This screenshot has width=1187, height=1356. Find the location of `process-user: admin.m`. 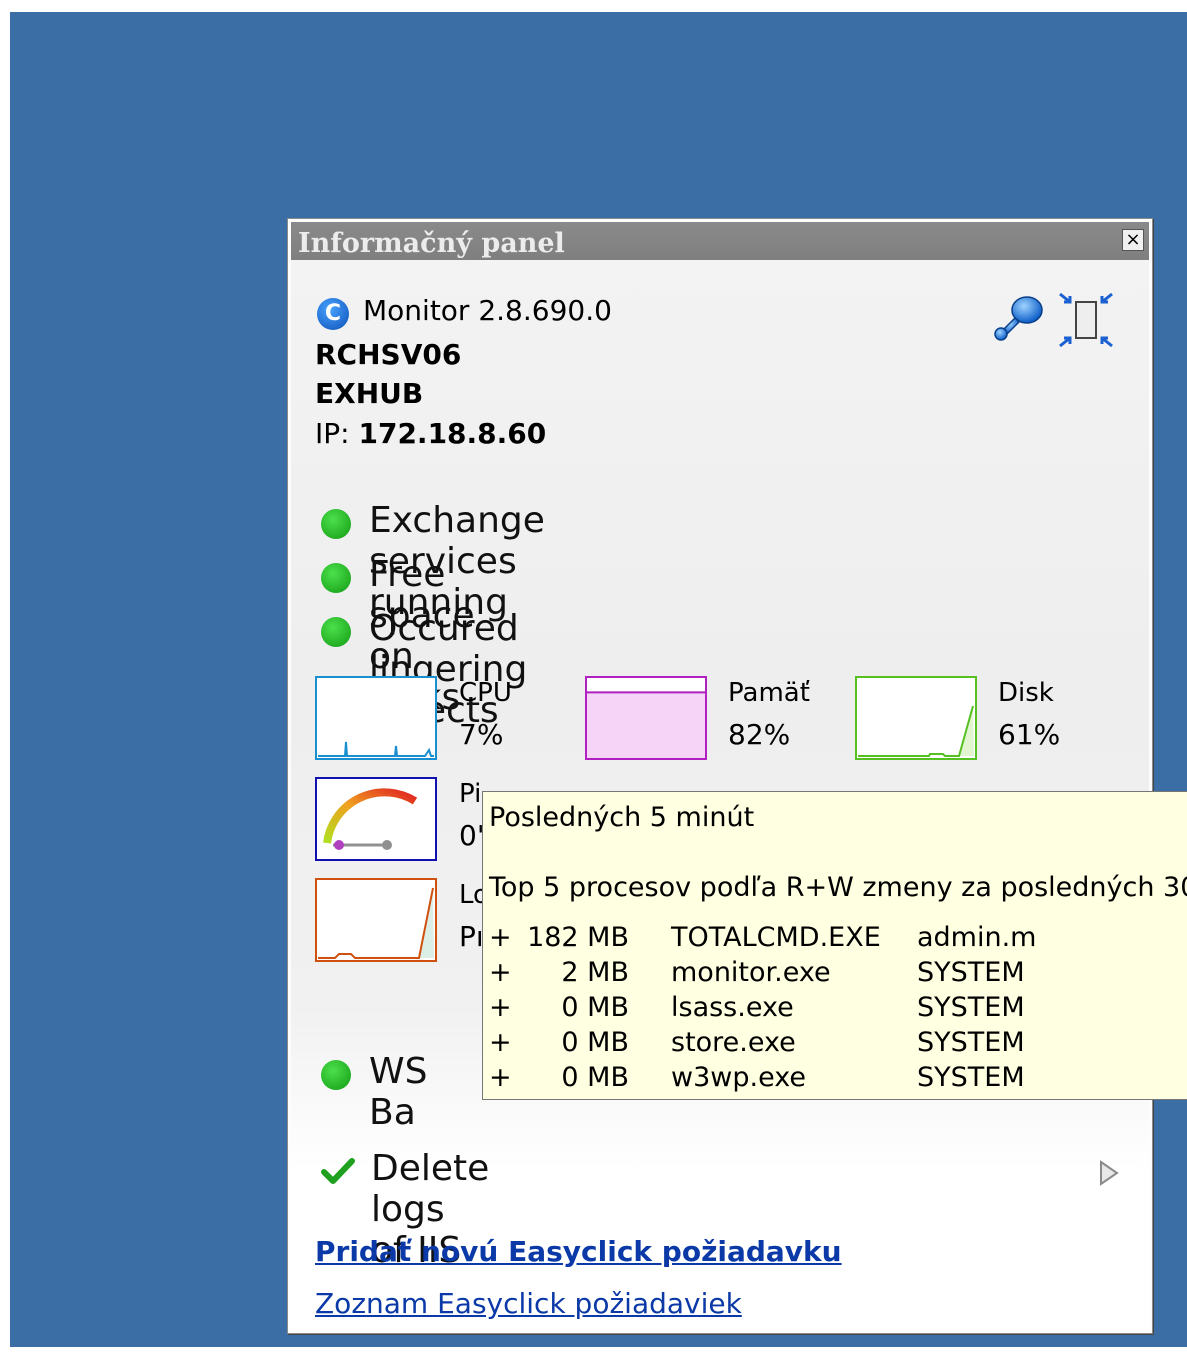

process-user: admin.m is located at coordinates (977, 937).